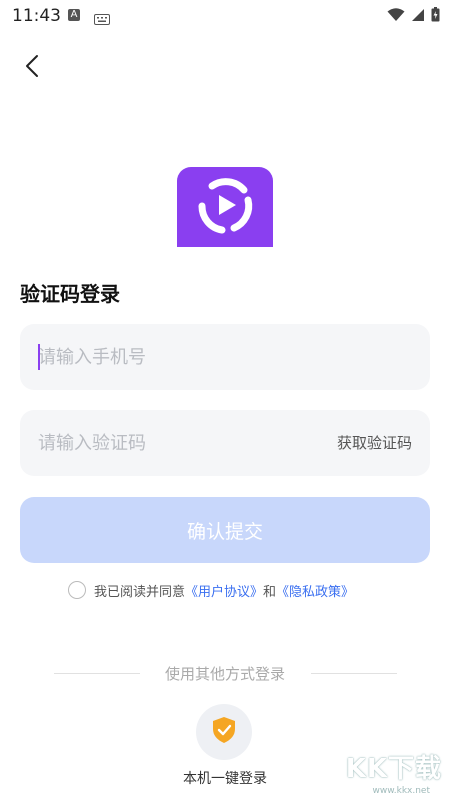 This screenshot has height=800, width=450. What do you see at coordinates (74, 15) in the screenshot?
I see `a-badge-icon: A` at bounding box center [74, 15].